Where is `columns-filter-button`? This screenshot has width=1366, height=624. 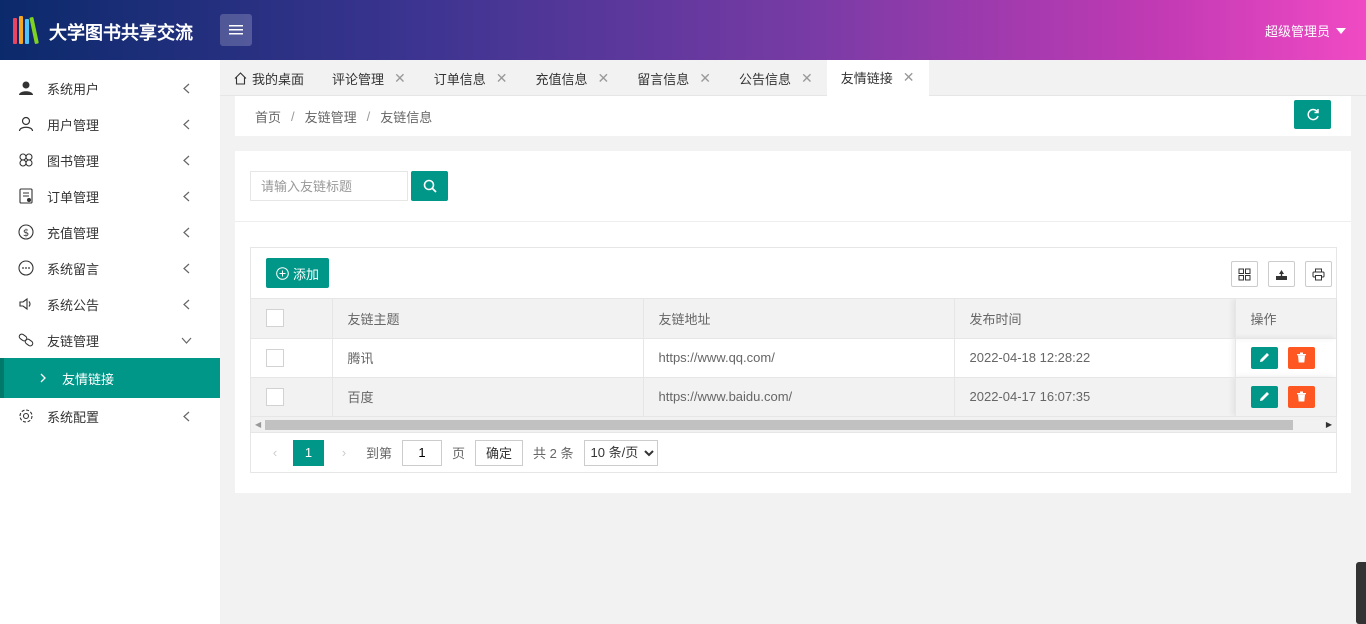 columns-filter-button is located at coordinates (1244, 274).